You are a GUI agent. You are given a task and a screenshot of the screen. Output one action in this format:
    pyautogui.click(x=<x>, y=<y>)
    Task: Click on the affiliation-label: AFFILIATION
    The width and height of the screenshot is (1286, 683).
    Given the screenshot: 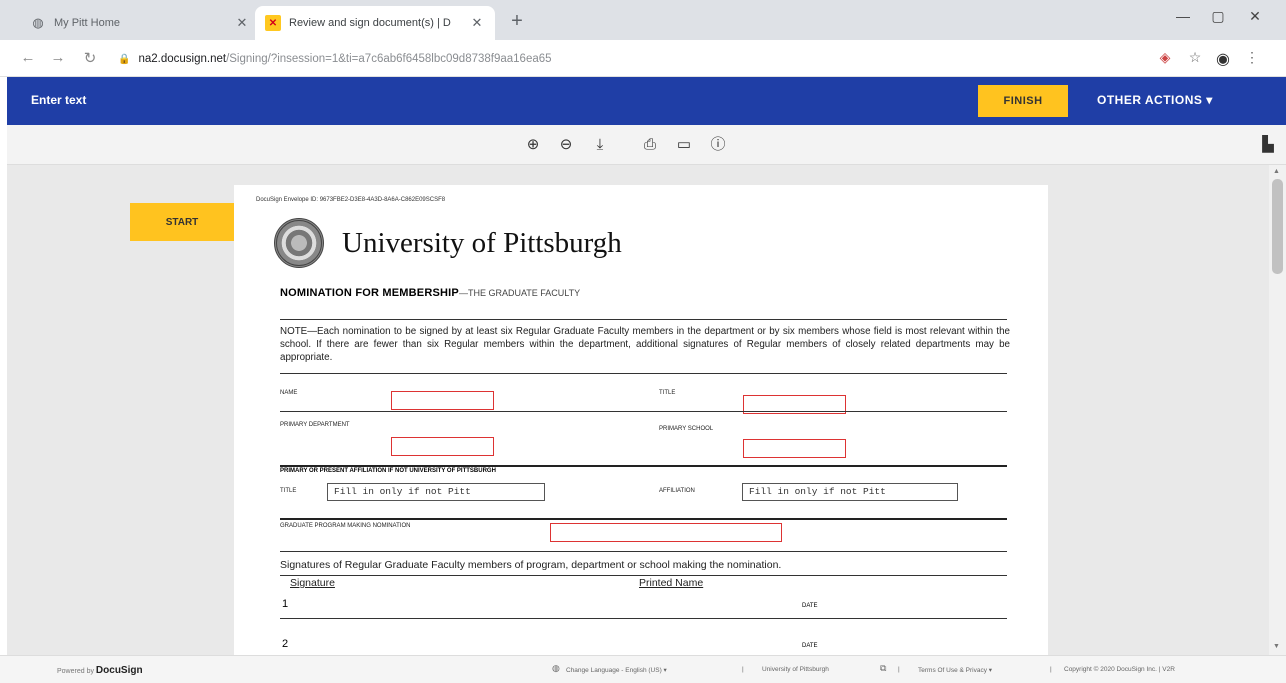 What is the action you would take?
    pyautogui.click(x=677, y=491)
    